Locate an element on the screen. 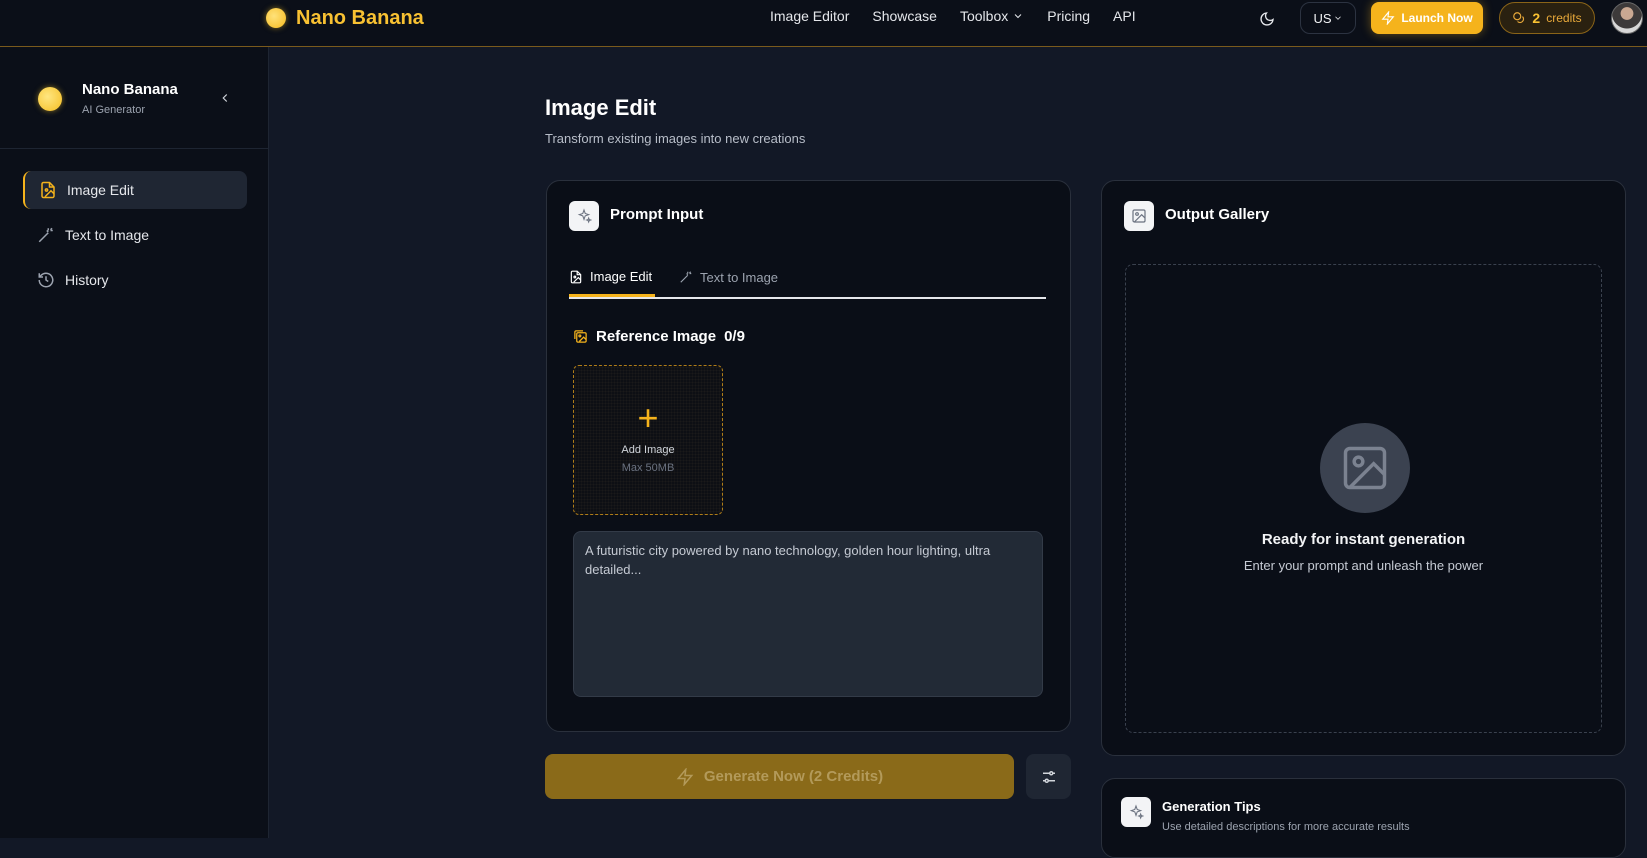 This screenshot has width=1647, height=858. reference-image-label: Reference Image 0/9 is located at coordinates (659, 336).